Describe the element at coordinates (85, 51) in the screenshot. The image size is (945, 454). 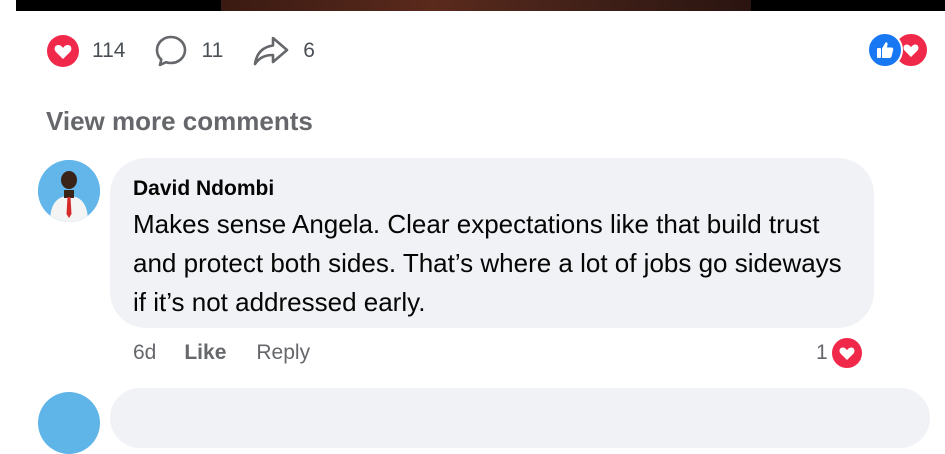
I see `reactions-stat: 114` at that location.